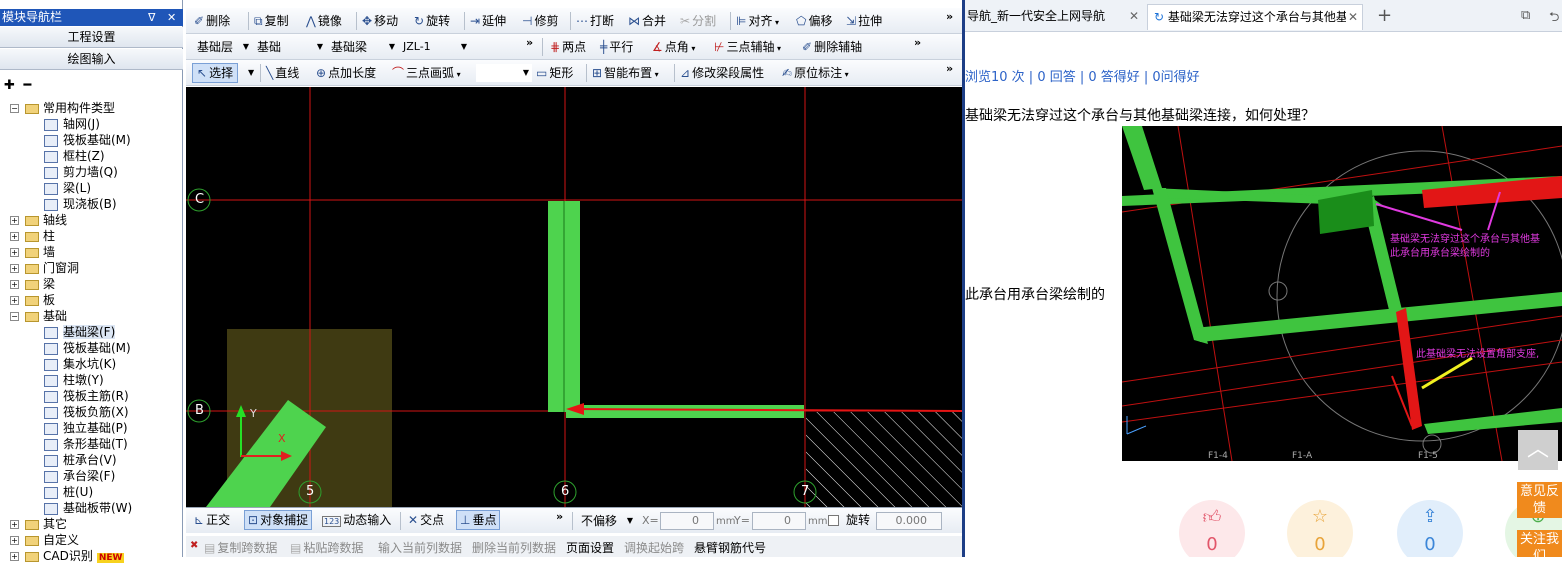 The height and width of the screenshot is (566, 1562). What do you see at coordinates (80, 332) in the screenshot?
I see `tree-component-item: 基础梁(F)` at bounding box center [80, 332].